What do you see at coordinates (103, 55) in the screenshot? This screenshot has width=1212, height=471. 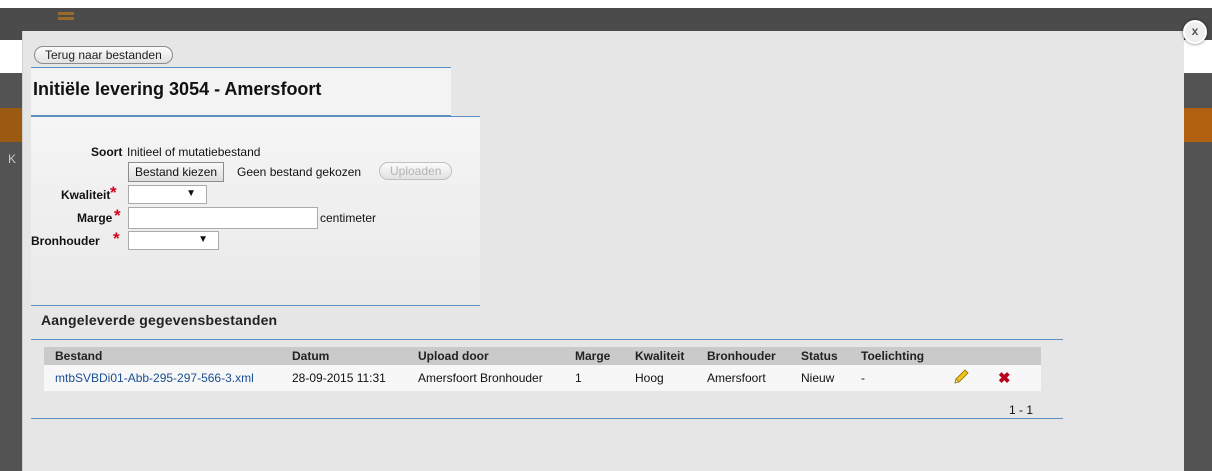 I see `back-to-files-button: Terug naar bestanden` at bounding box center [103, 55].